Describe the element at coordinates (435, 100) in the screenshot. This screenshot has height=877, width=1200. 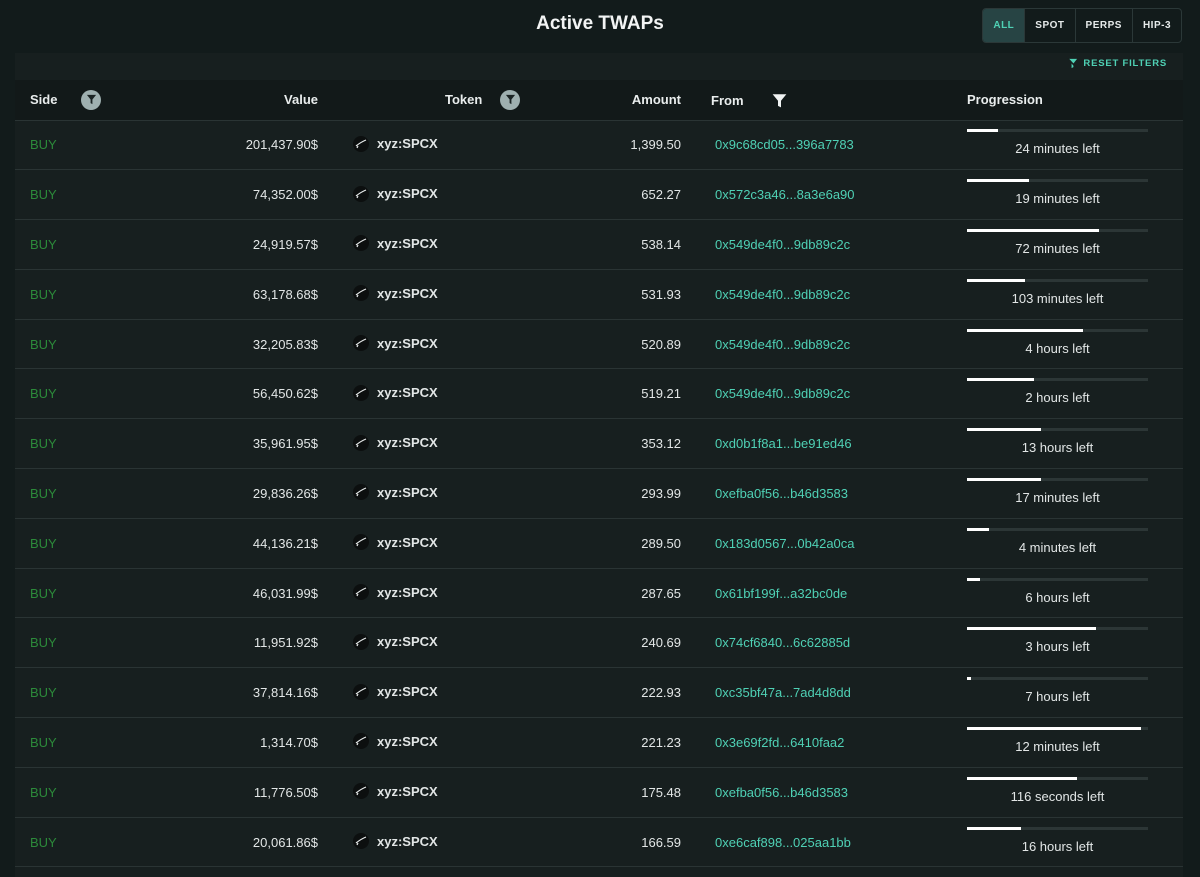
I see `column-header-token: Token` at that location.